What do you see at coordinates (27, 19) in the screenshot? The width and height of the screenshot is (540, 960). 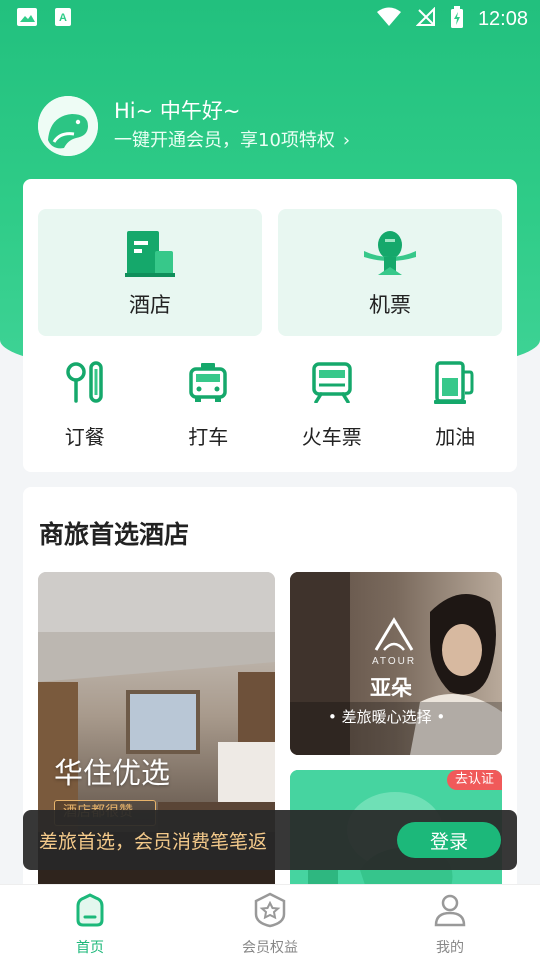 I see `image-icon` at bounding box center [27, 19].